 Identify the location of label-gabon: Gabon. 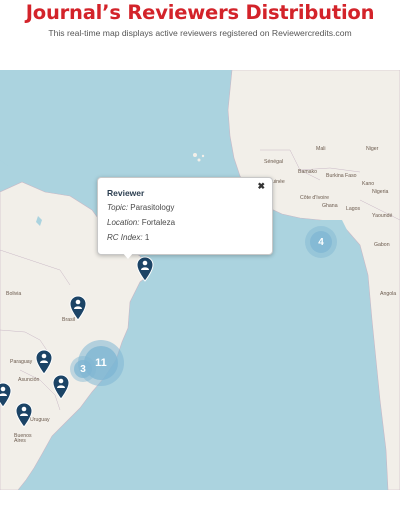
(382, 245).